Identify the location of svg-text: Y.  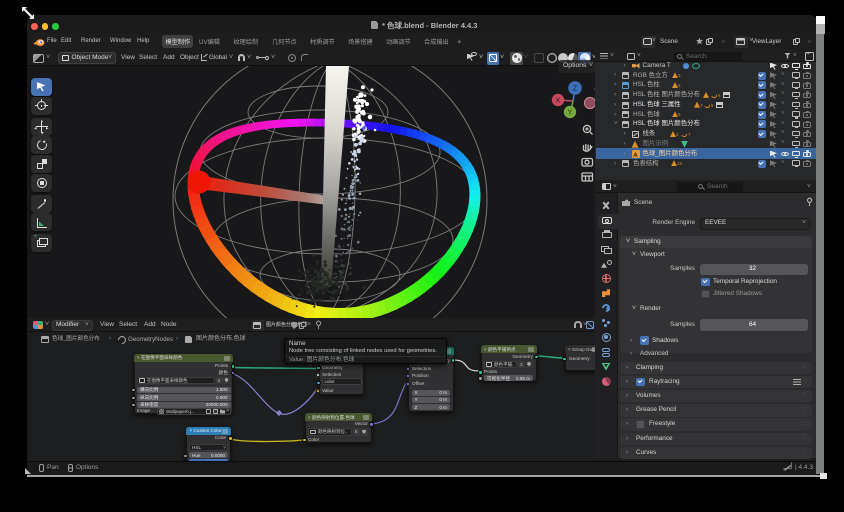
(570, 113).